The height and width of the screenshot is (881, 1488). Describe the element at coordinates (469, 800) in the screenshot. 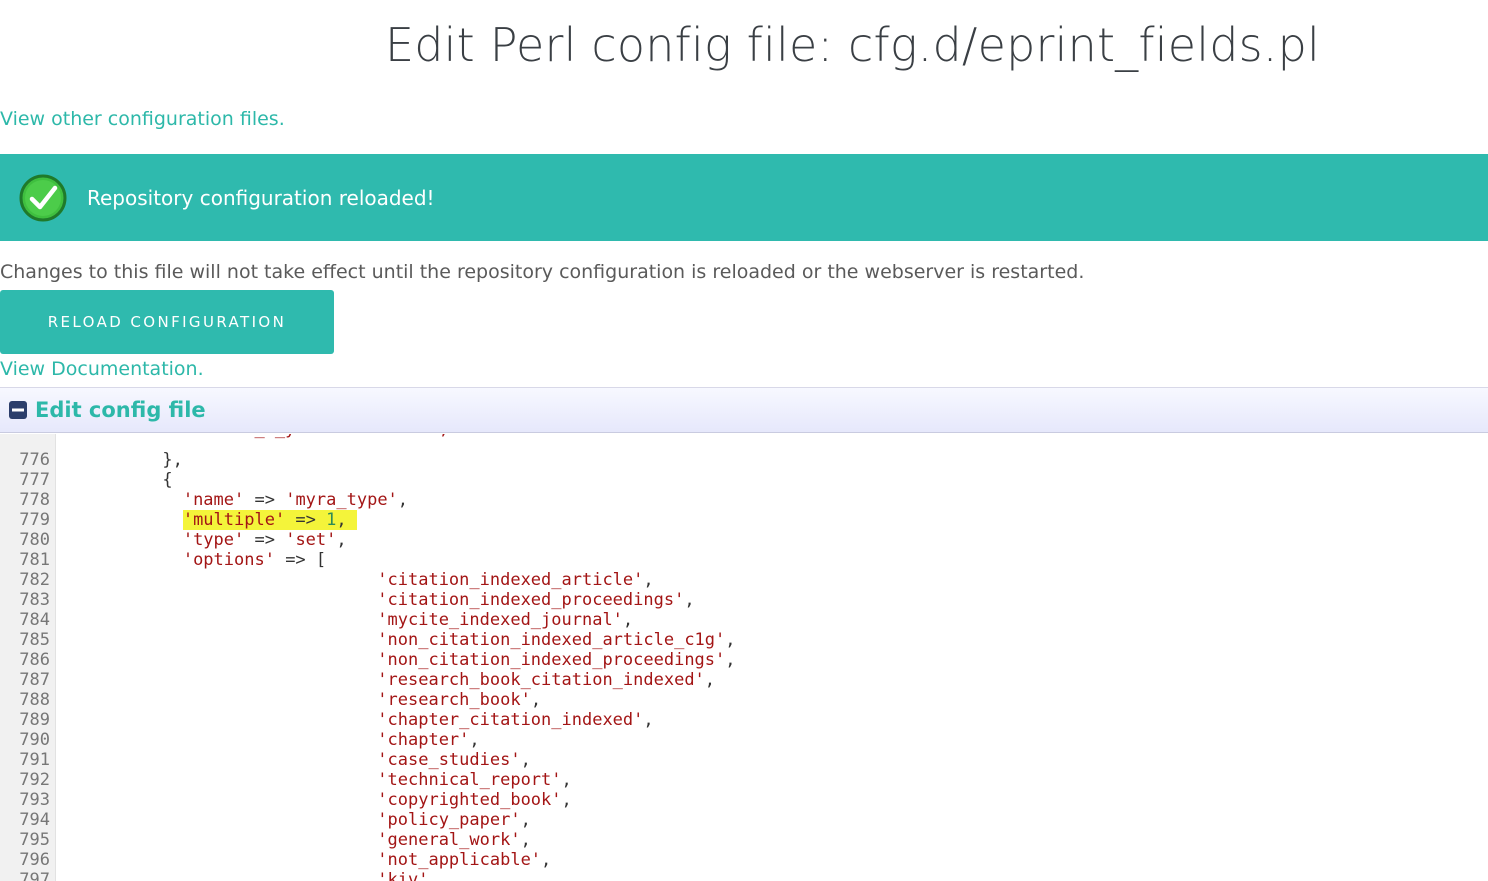

I see `code-token: 'copyrighted_book'` at that location.